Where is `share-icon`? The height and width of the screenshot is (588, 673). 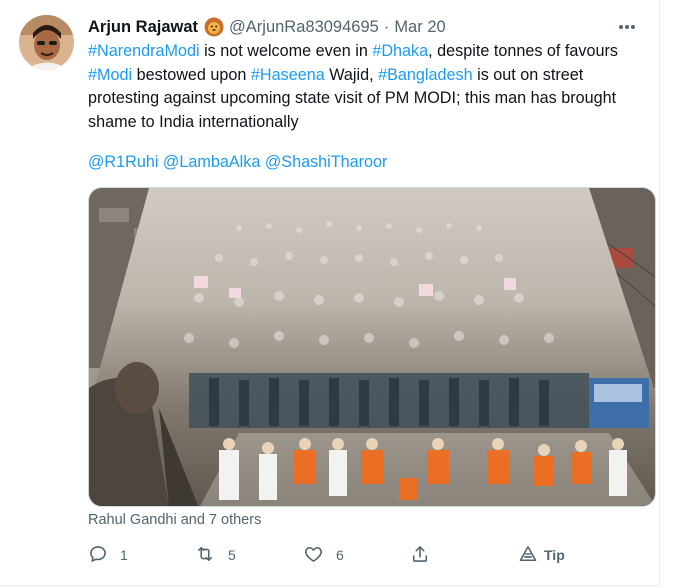
share-icon is located at coordinates (420, 555).